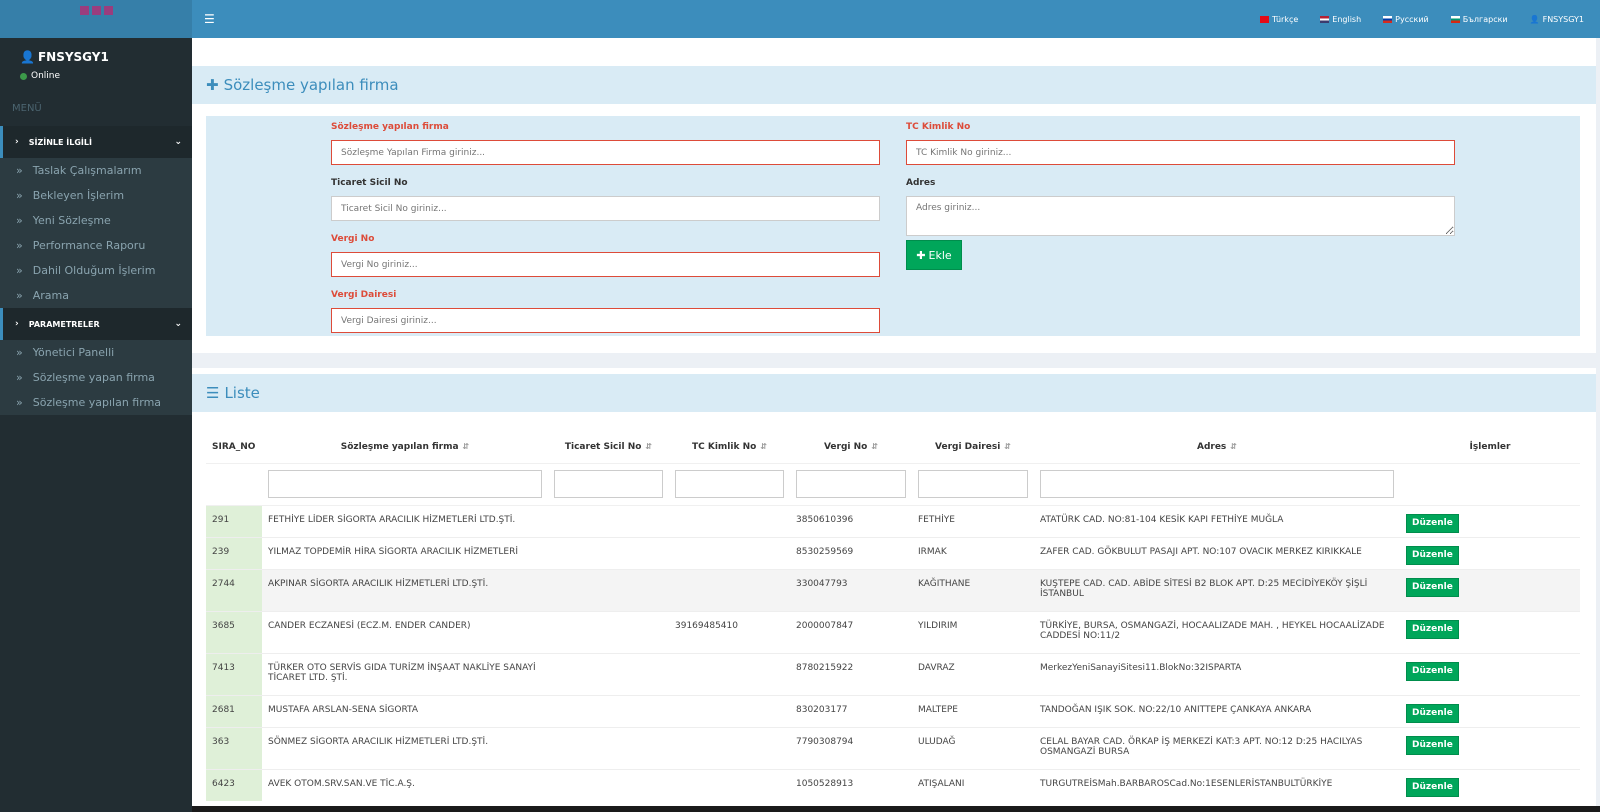  What do you see at coordinates (921, 183) in the screenshot?
I see `adres-label: Adres` at bounding box center [921, 183].